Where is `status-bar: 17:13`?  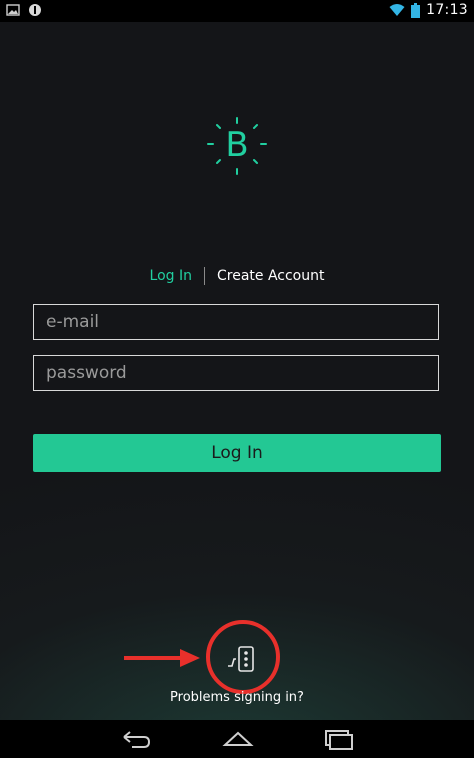 status-bar: 17:13 is located at coordinates (237, 11).